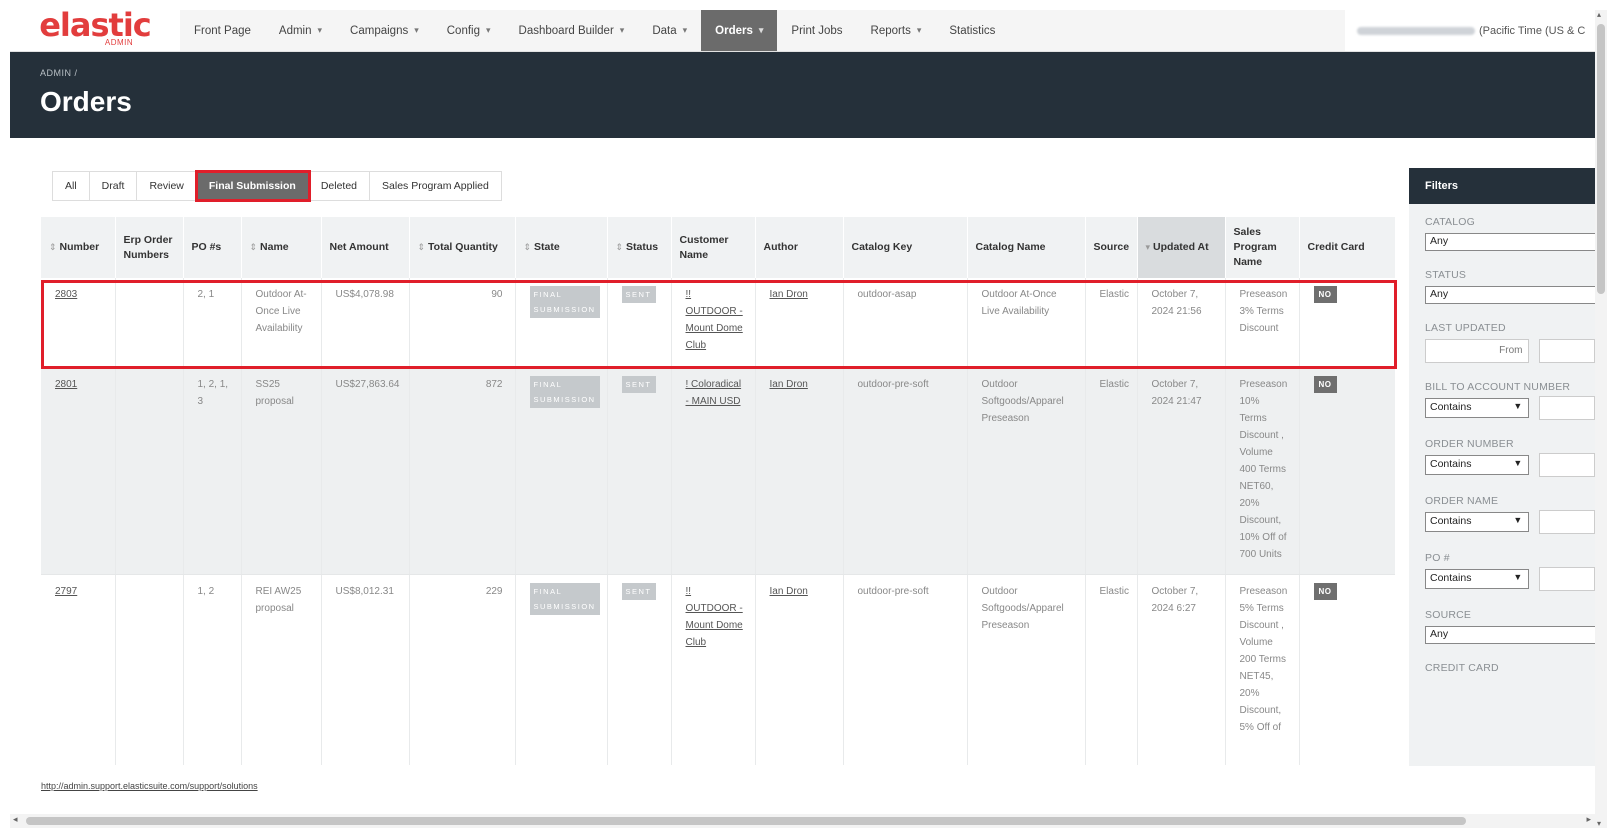 This screenshot has height=837, width=1617. What do you see at coordinates (114, 186) in the screenshot?
I see `tab-draft: Draft` at bounding box center [114, 186].